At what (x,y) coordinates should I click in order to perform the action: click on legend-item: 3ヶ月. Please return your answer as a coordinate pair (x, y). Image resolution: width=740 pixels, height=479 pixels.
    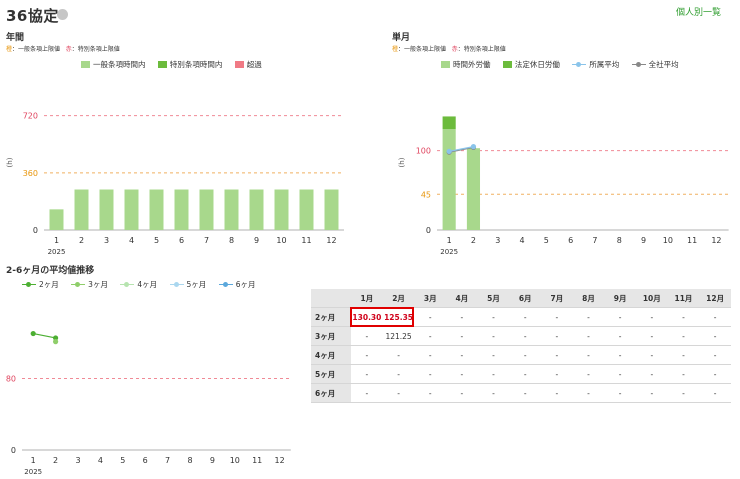
    Looking at the image, I should click on (89, 284).